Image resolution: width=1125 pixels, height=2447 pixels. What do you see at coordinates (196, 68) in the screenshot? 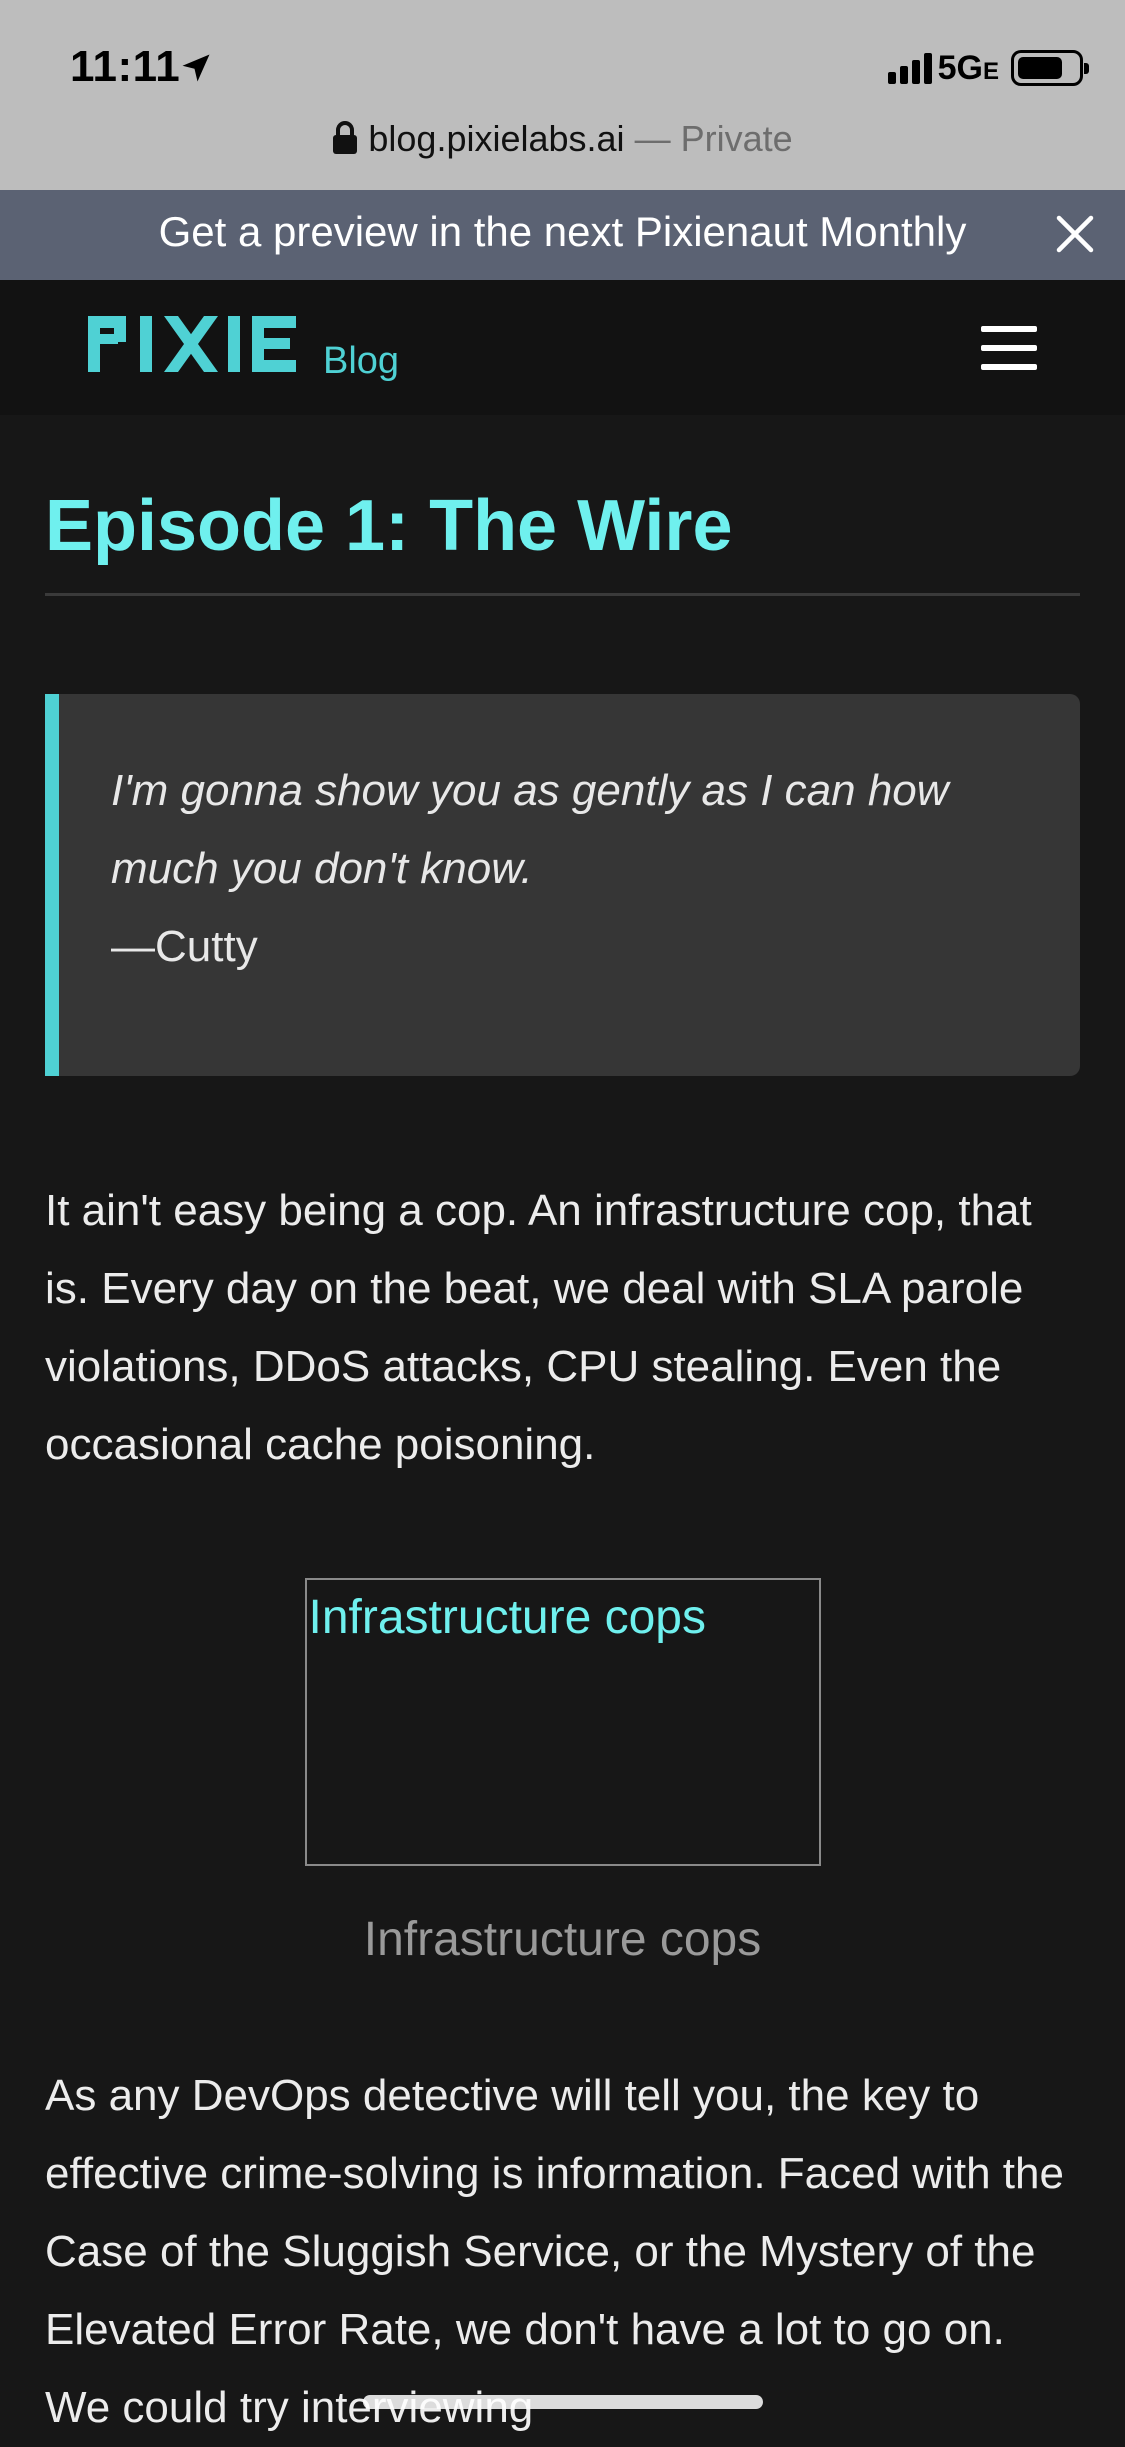
I see `location-arrow-icon` at bounding box center [196, 68].